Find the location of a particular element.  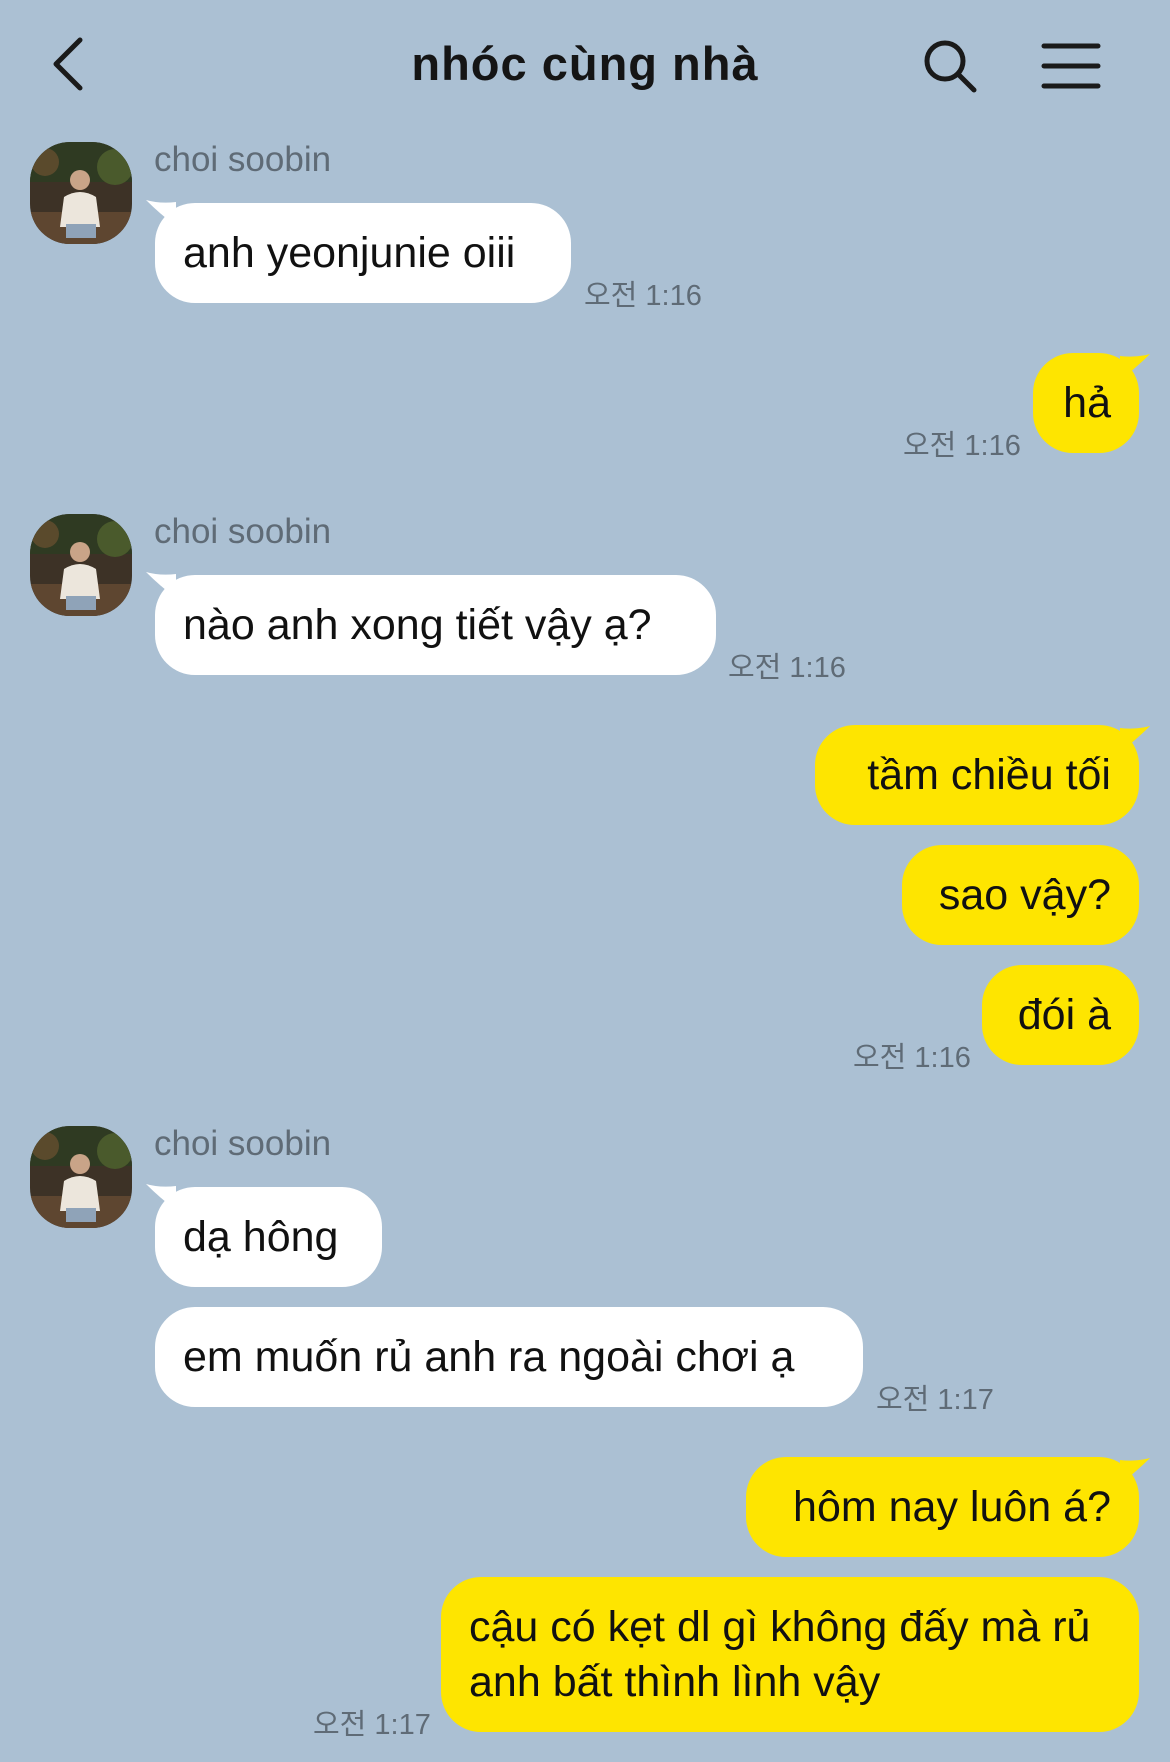

message-bubble: dạ hông is located at coordinates (268, 1237).